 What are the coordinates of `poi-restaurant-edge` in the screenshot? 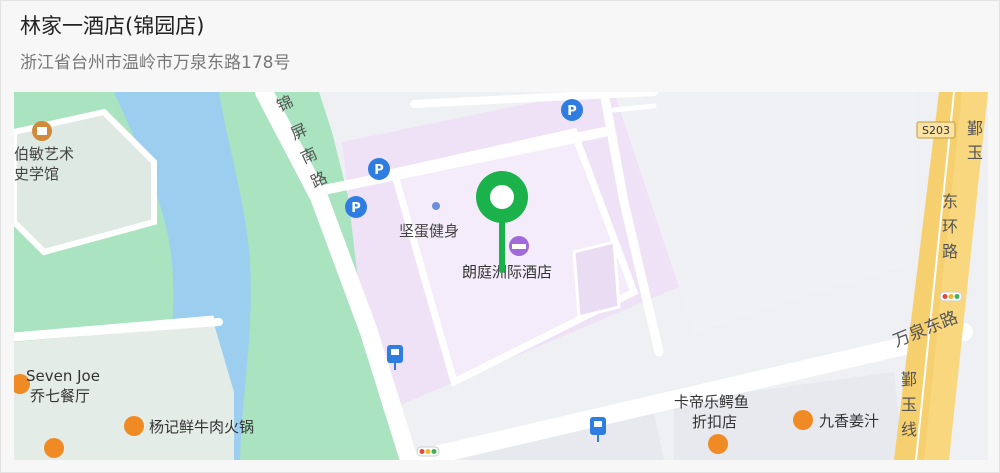 It's located at (54, 448).